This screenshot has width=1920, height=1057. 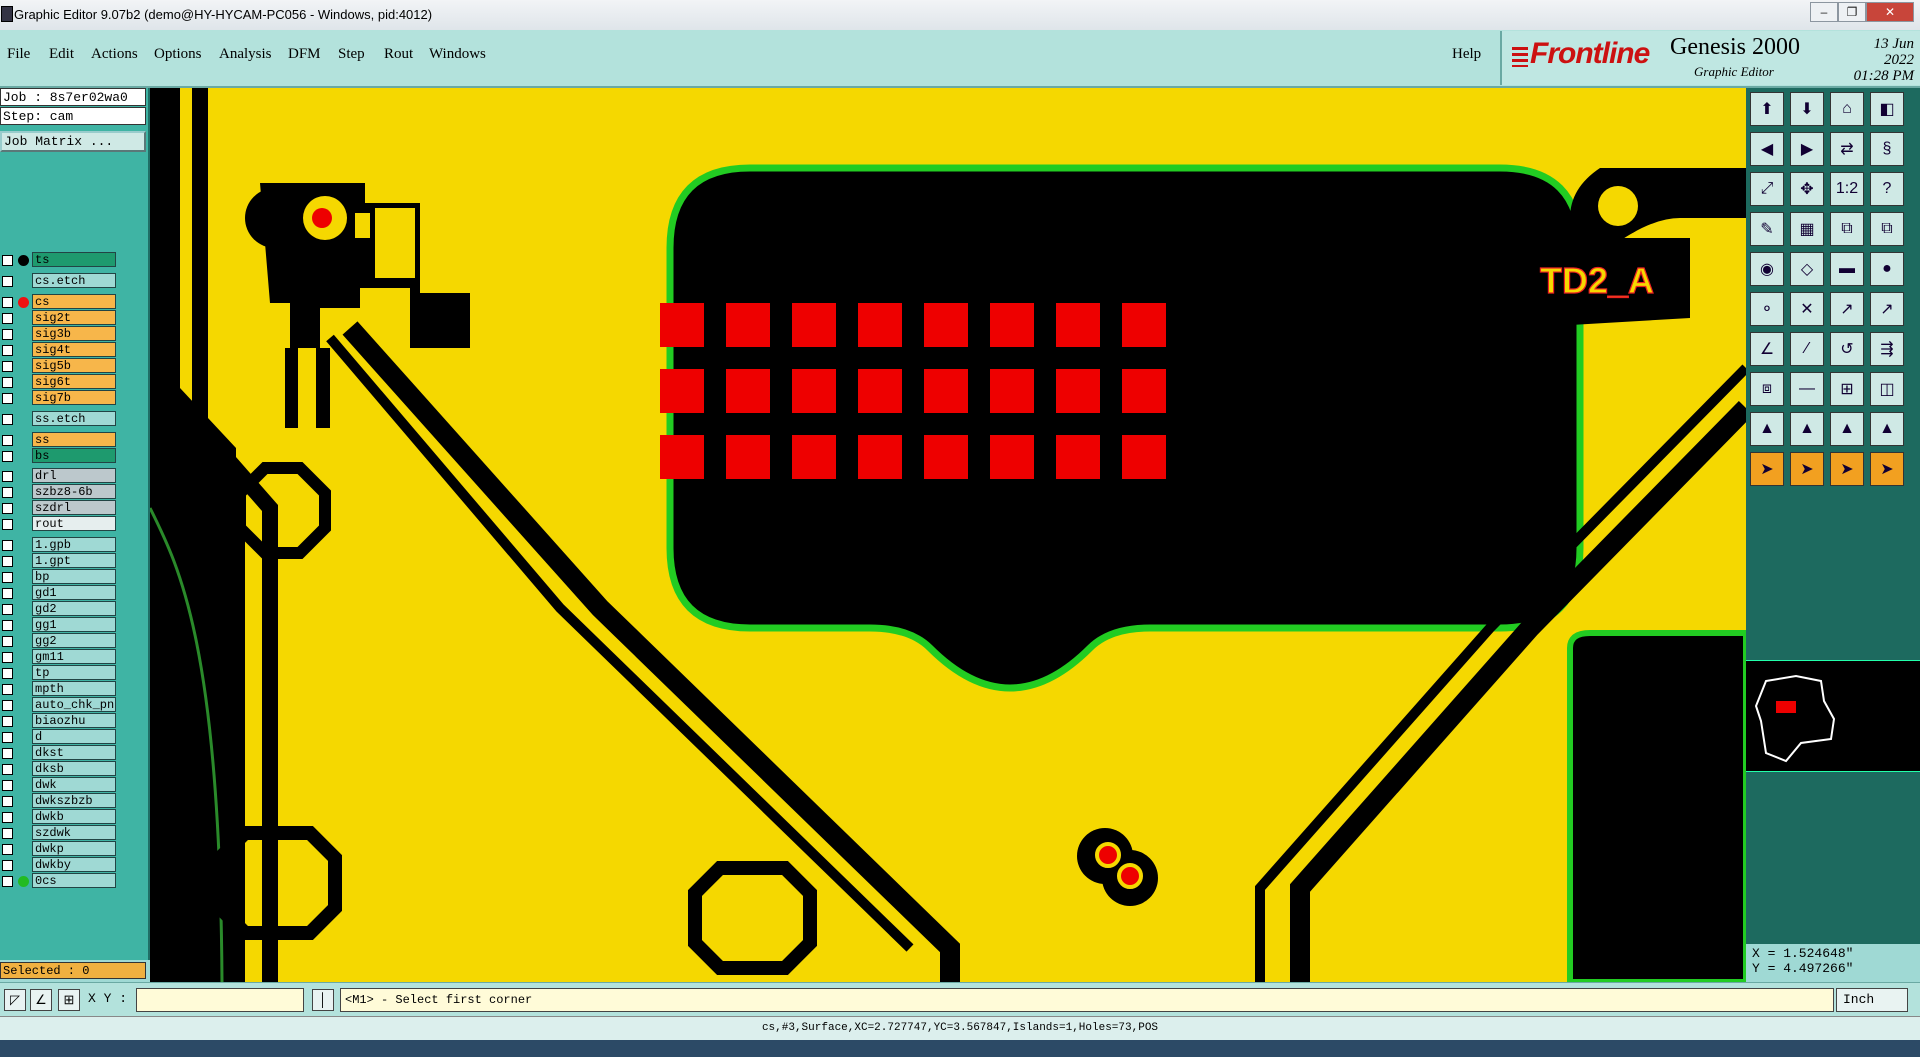 What do you see at coordinates (74, 492) in the screenshot?
I see `layer-name: szbz8-6b` at bounding box center [74, 492].